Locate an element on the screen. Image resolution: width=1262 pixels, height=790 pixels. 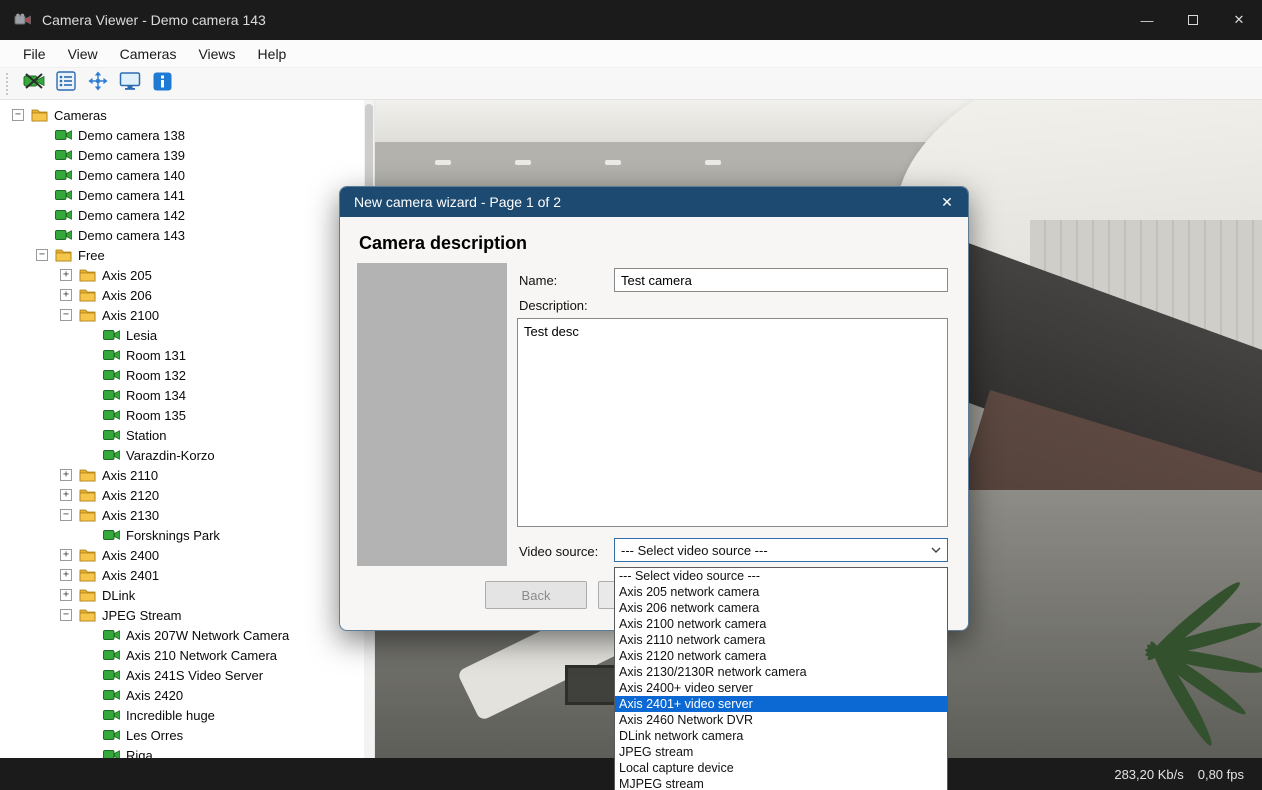
tree-item: + DLink is located at coordinates (187, 595).